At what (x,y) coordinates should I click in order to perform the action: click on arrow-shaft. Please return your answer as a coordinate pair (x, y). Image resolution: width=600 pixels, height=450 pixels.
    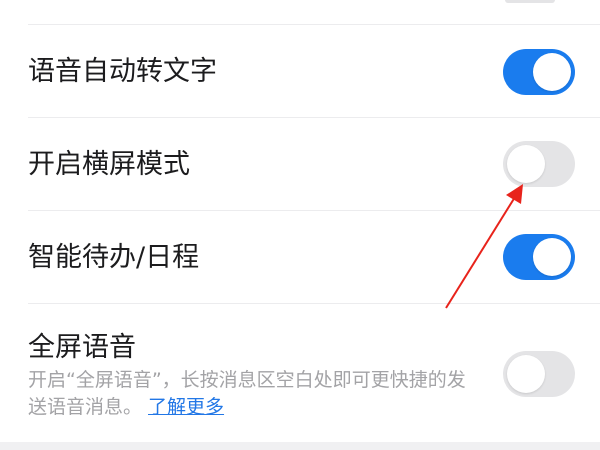
    Looking at the image, I should click on (480, 252).